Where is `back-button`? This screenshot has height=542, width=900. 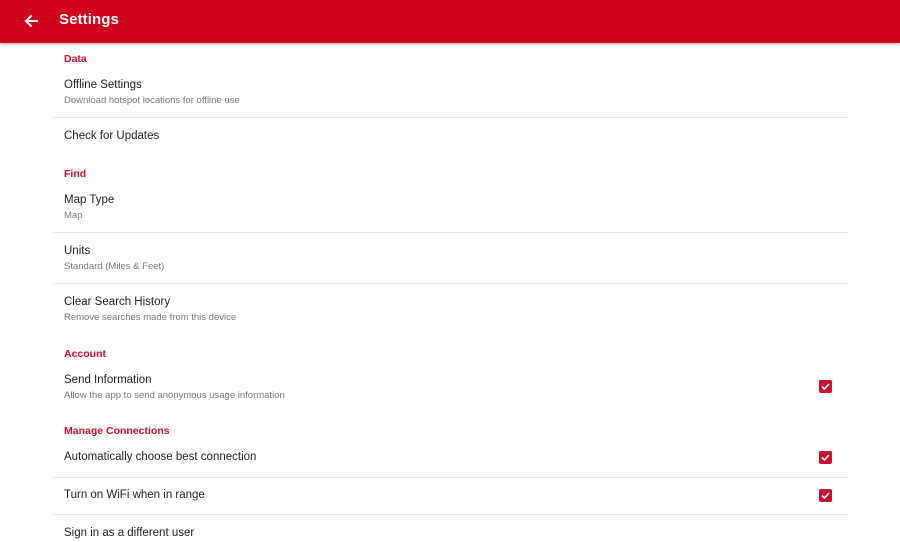
back-button is located at coordinates (31, 21).